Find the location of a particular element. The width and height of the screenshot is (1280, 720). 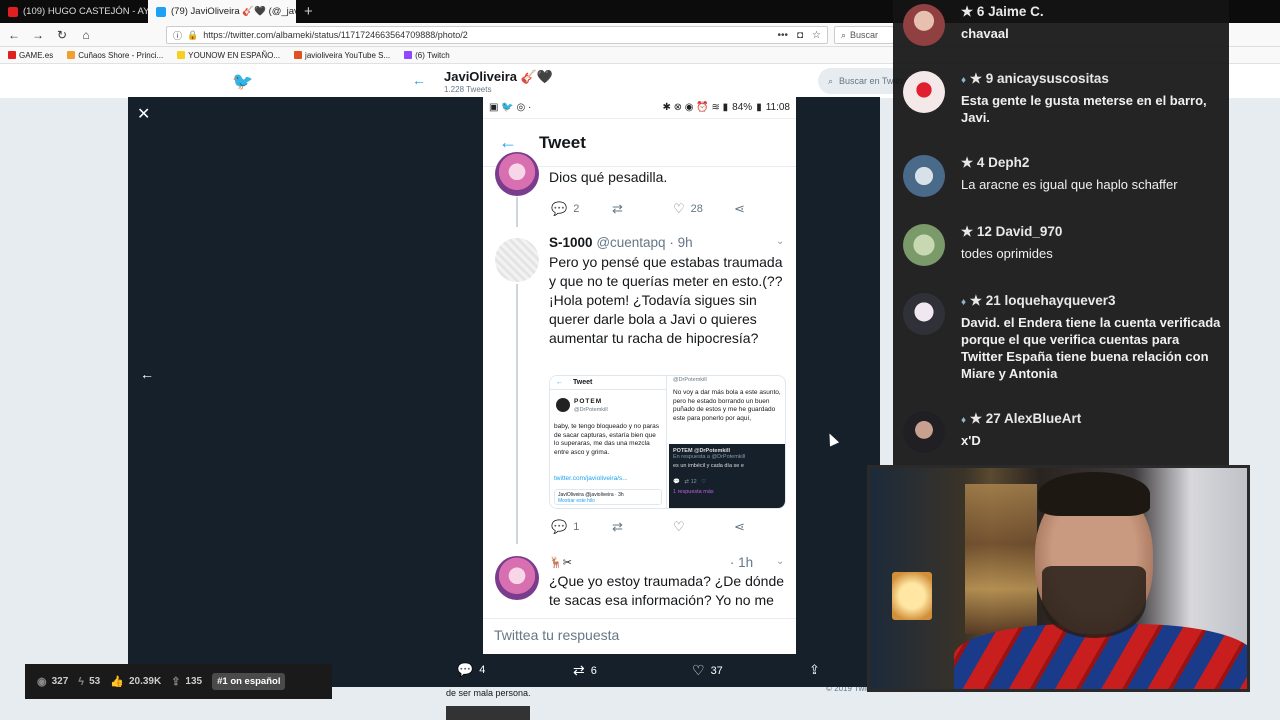

tab-twitter: (79) JaviOliveira 🎸🖤 (@_javio ✕ is located at coordinates (222, 11).